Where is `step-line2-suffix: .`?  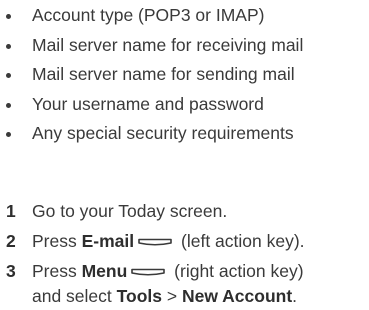
step-line2-suffix: . is located at coordinates (295, 296).